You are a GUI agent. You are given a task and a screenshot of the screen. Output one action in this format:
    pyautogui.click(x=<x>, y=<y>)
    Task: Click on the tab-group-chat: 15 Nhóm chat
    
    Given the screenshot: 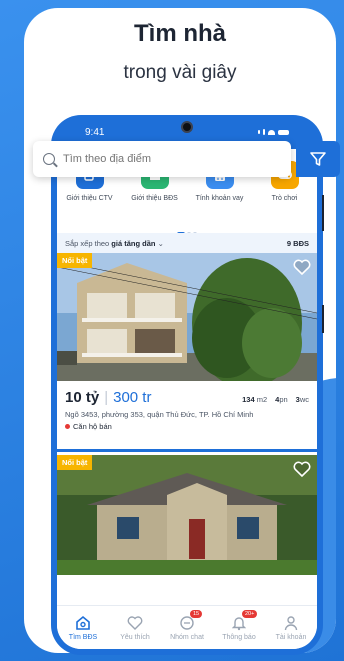 What is the action you would take?
    pyautogui.click(x=187, y=625)
    